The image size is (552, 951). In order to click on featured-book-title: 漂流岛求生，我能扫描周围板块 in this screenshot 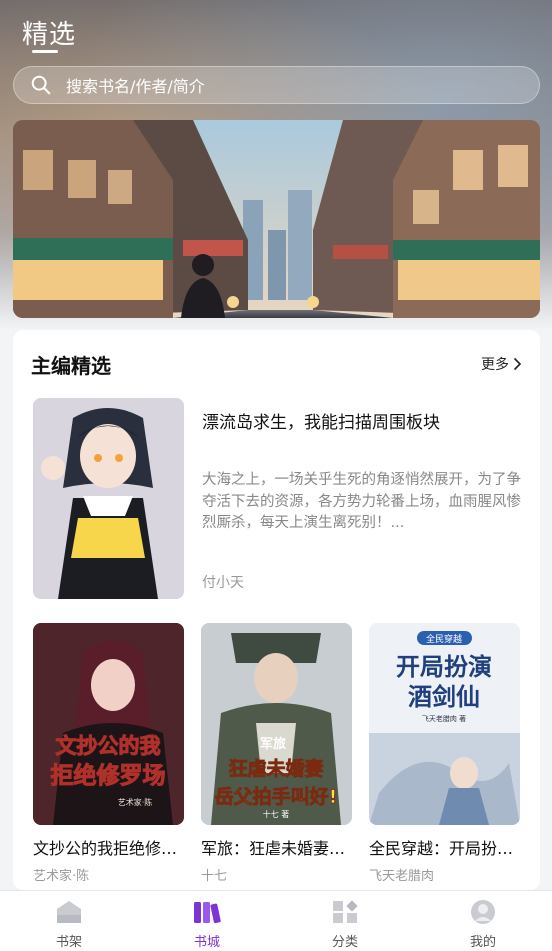, I will do `click(362, 420)`.